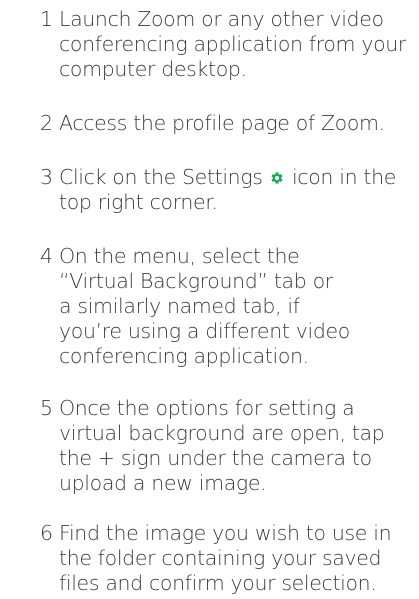  Describe the element at coordinates (196, 281) in the screenshot. I see `step-line: “Virtual Background” tab or` at that location.